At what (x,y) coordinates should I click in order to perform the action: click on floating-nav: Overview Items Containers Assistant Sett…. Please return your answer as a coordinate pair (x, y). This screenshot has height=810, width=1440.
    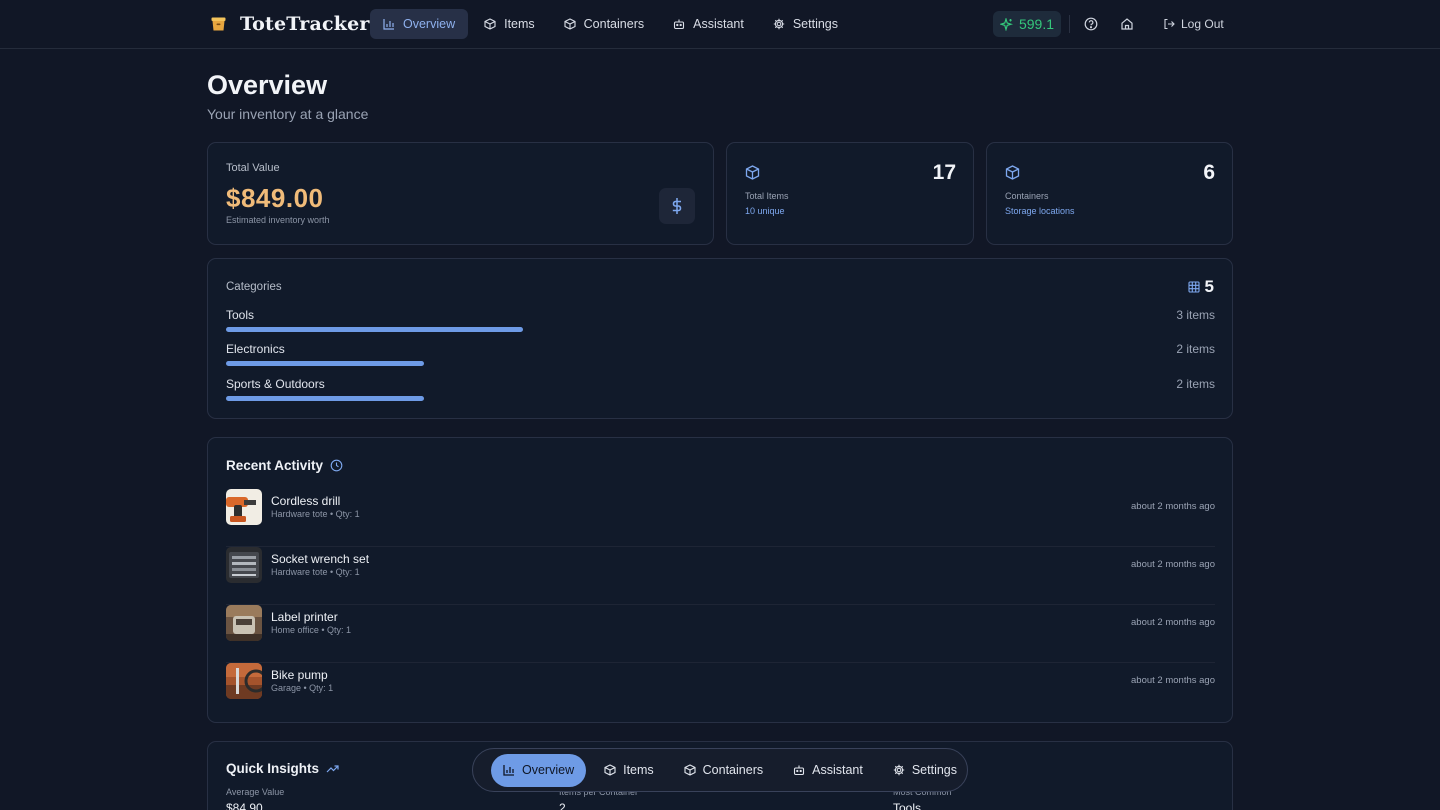
    Looking at the image, I should click on (720, 770).